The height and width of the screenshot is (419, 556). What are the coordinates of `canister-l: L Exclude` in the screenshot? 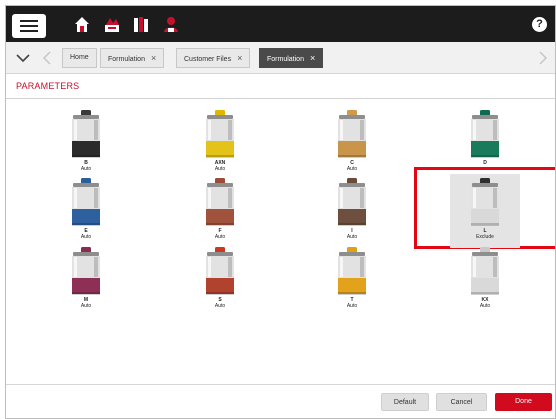 It's located at (485, 211).